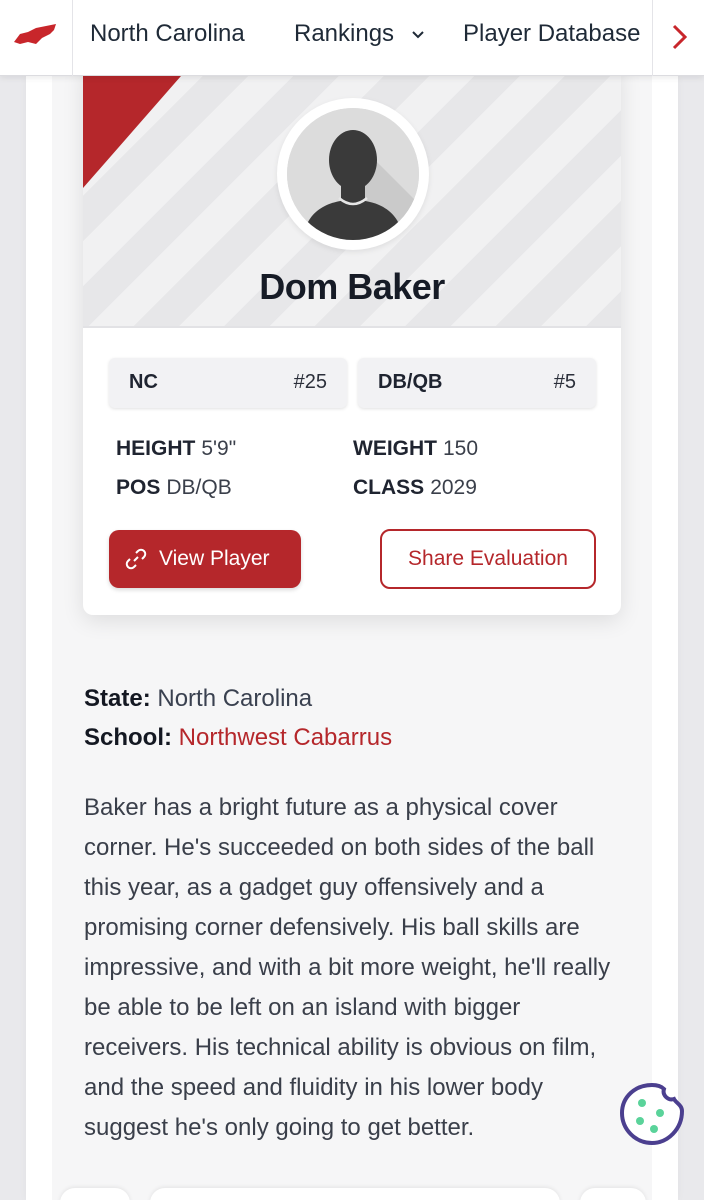  Describe the element at coordinates (488, 559) in the screenshot. I see `share-evaluation-button: Share Evaluation` at that location.